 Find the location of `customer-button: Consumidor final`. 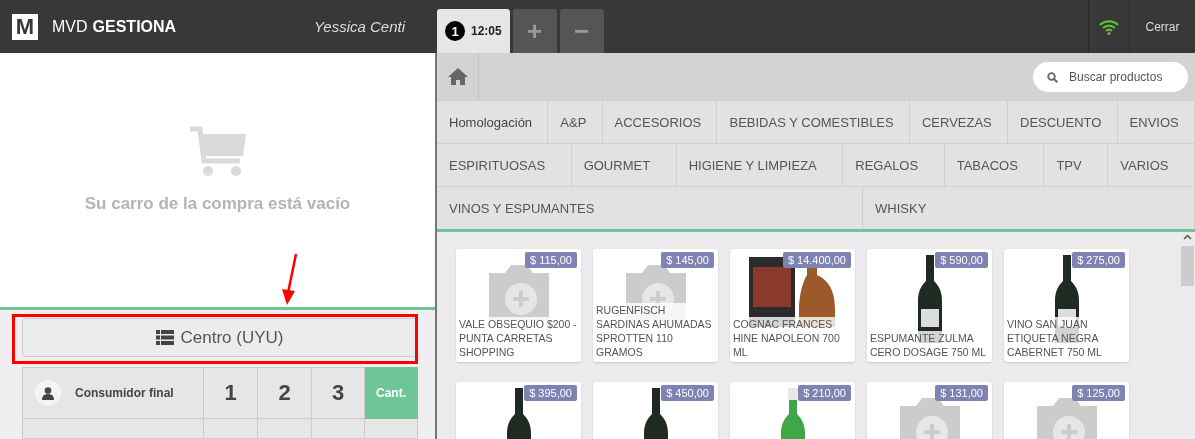

customer-button: Consumidor final is located at coordinates (113, 393).